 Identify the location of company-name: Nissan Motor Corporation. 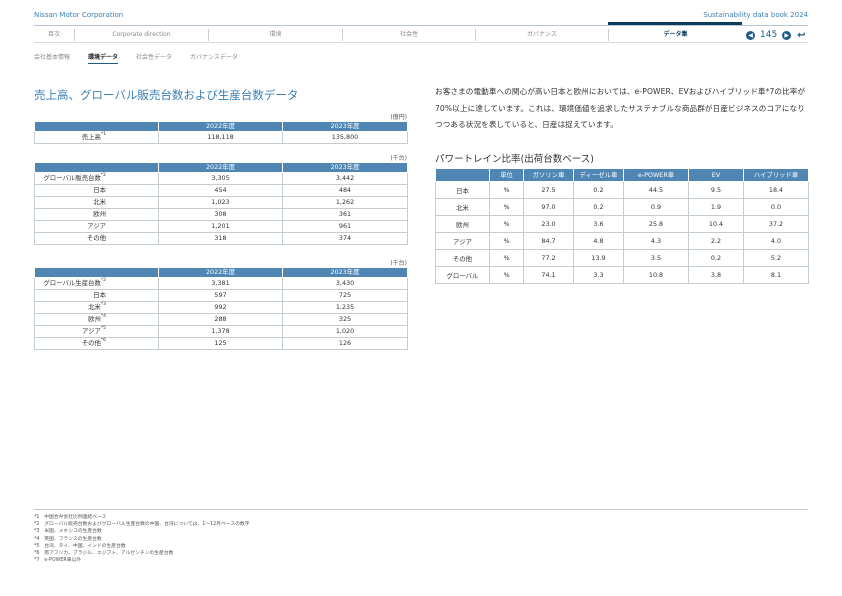
(79, 15).